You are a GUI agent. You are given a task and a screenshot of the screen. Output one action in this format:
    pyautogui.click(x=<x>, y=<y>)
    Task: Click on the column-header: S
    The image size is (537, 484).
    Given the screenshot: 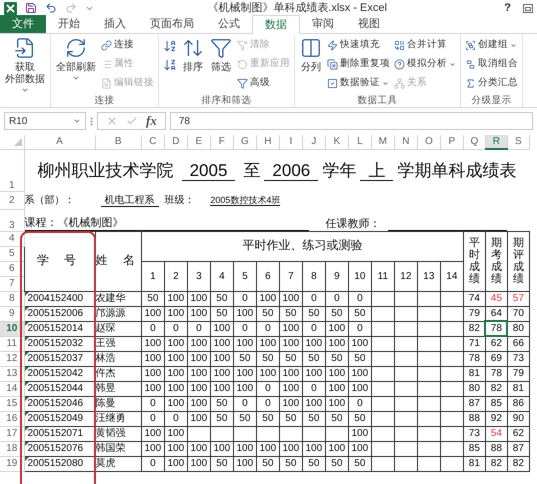 What is the action you would take?
    pyautogui.click(x=518, y=142)
    